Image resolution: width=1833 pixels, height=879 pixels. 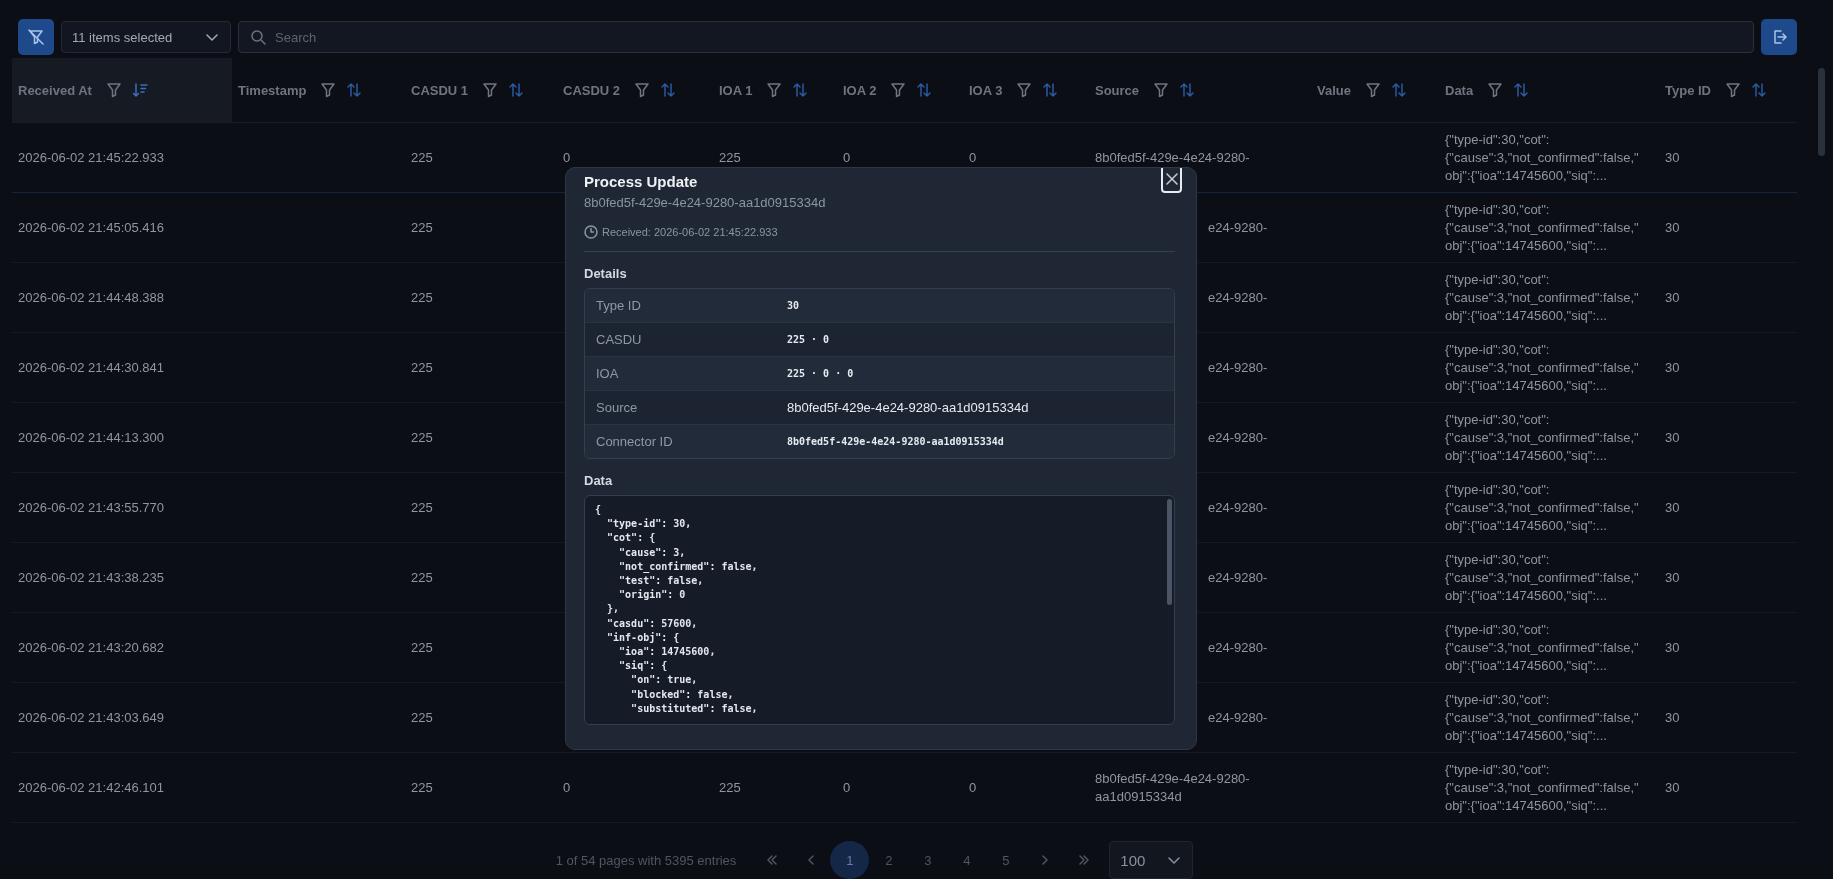 I want to click on search-icon, so click(x=258, y=37).